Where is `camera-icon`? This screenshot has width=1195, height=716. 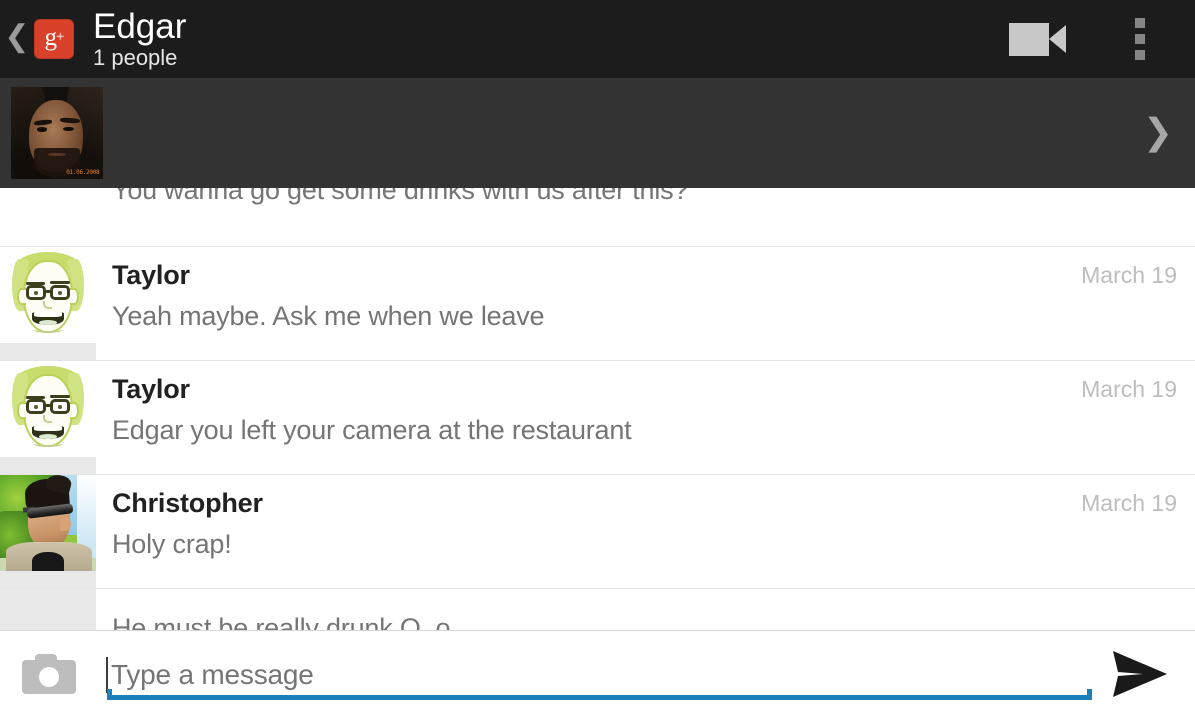 camera-icon is located at coordinates (49, 673).